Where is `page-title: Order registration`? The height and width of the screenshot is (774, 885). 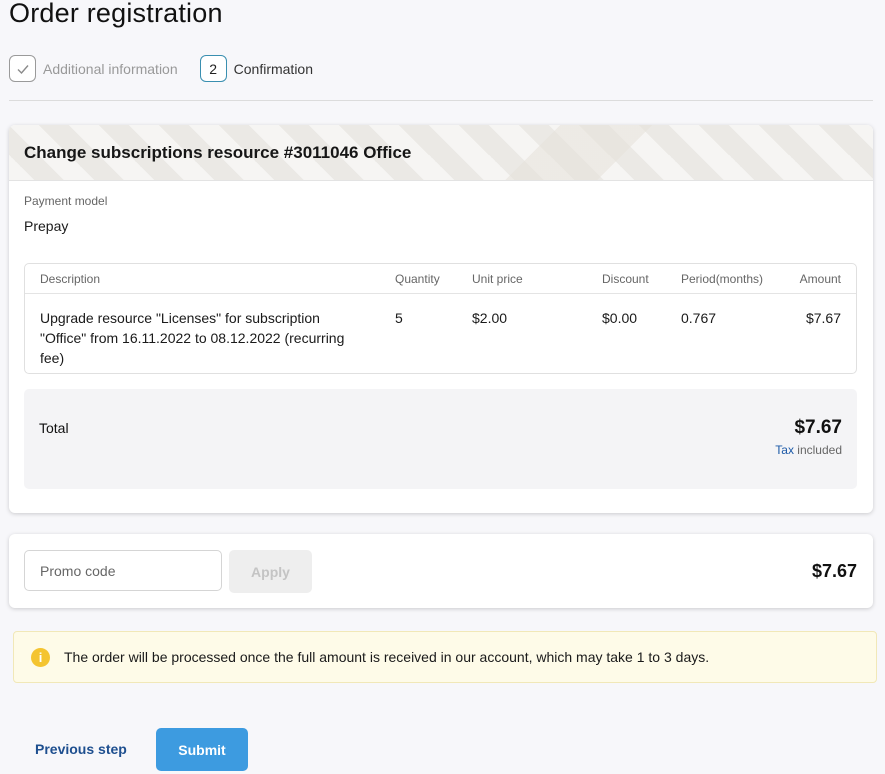
page-title: Order registration is located at coordinates (116, 14).